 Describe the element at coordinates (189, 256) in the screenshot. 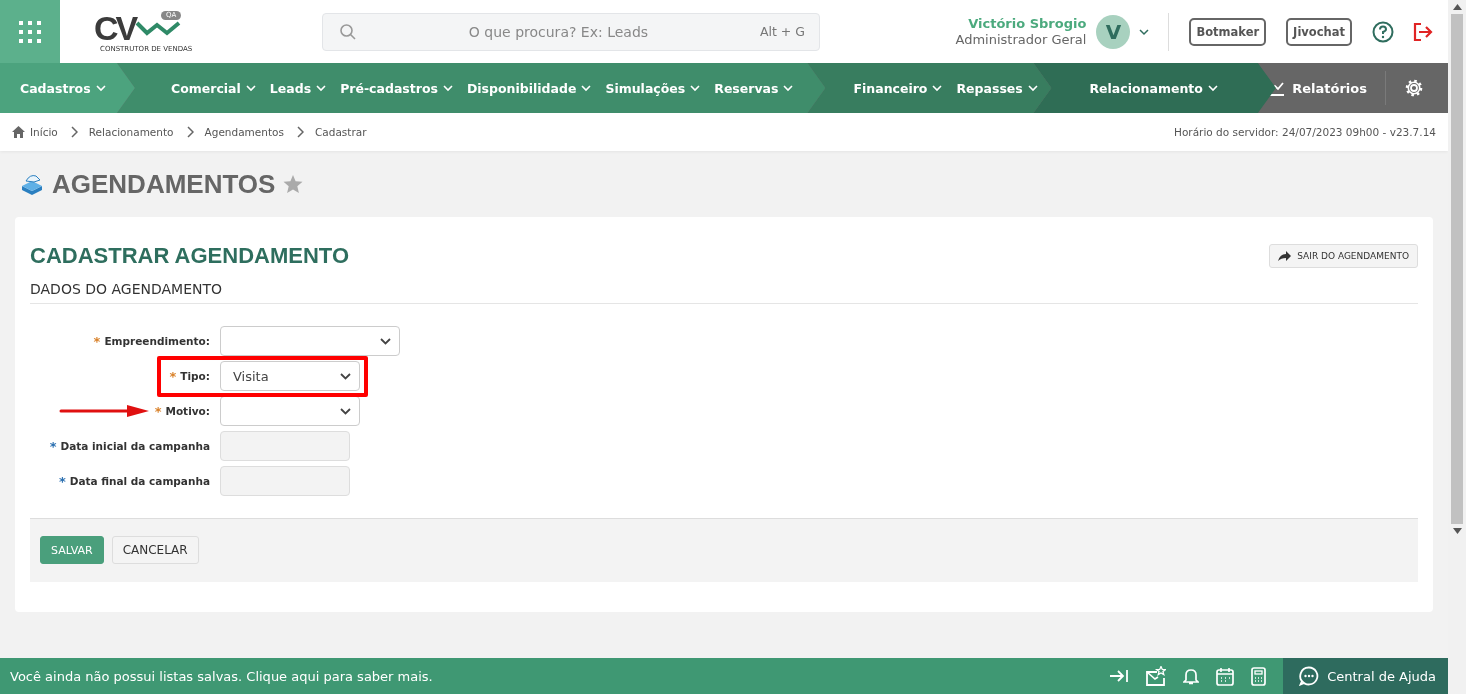

I see `form-title: CADASTRAR AGENDAMENTO` at that location.